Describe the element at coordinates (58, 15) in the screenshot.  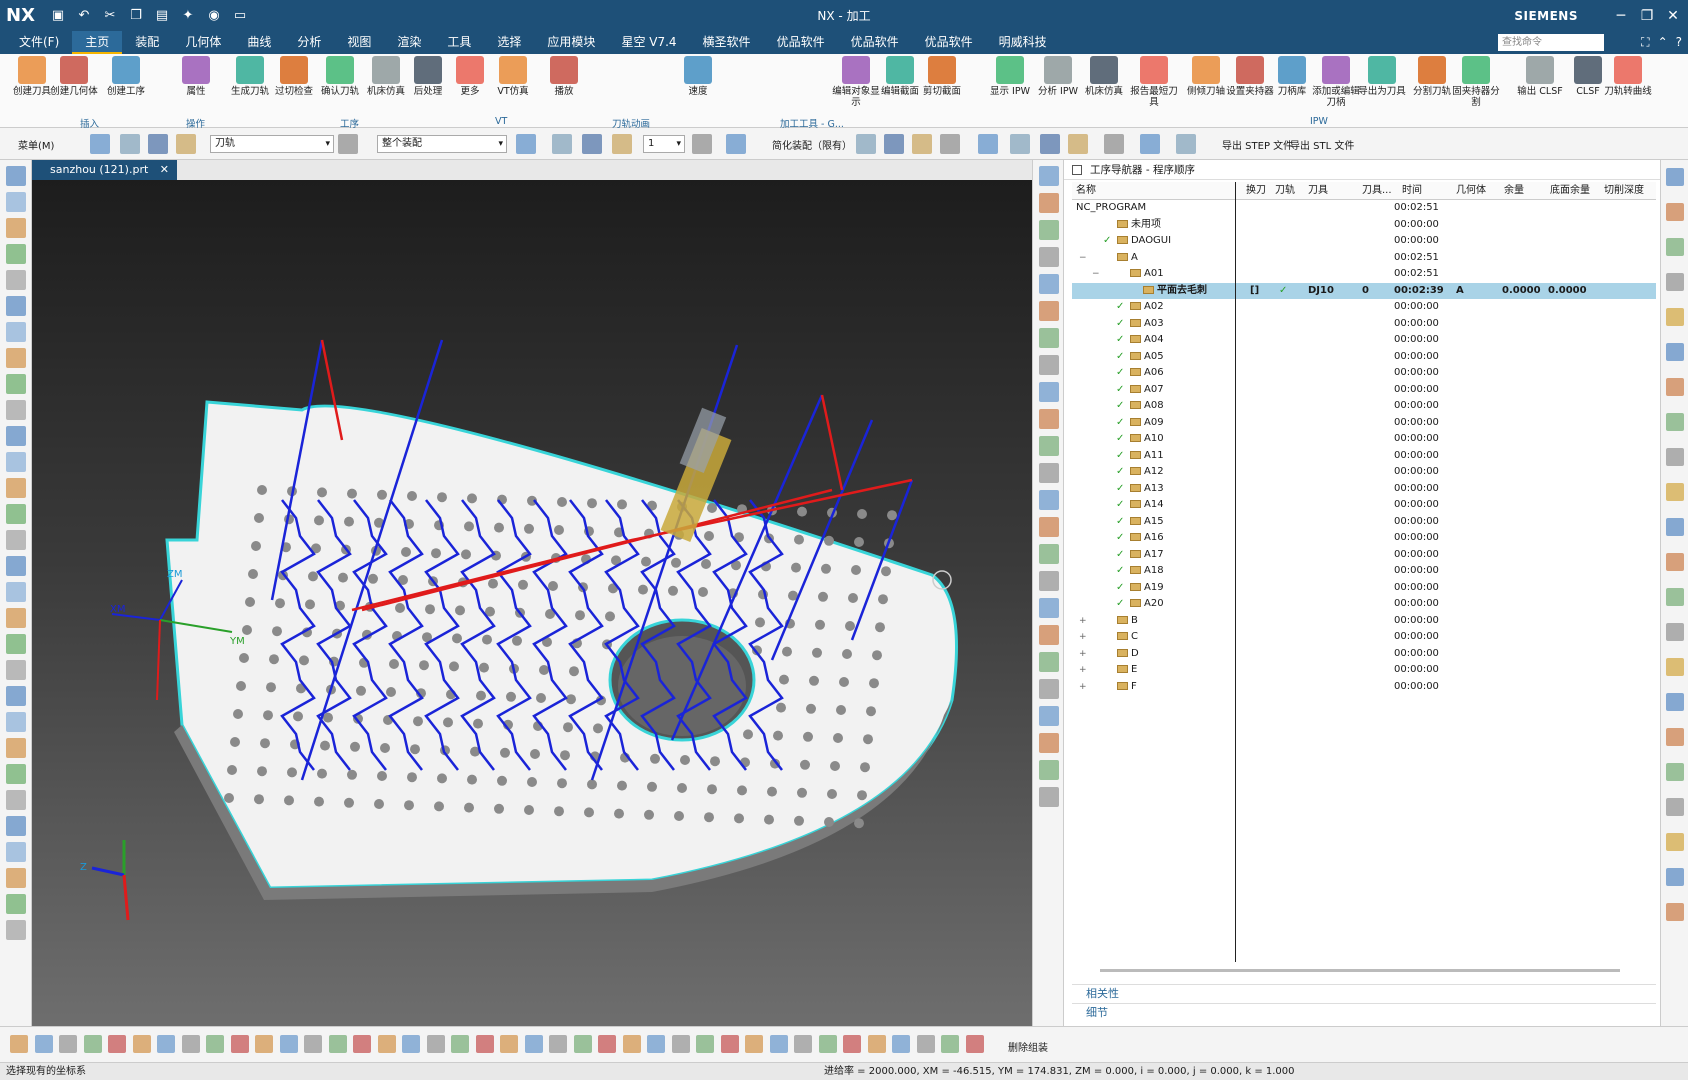
I see `save-icon: ▣` at that location.